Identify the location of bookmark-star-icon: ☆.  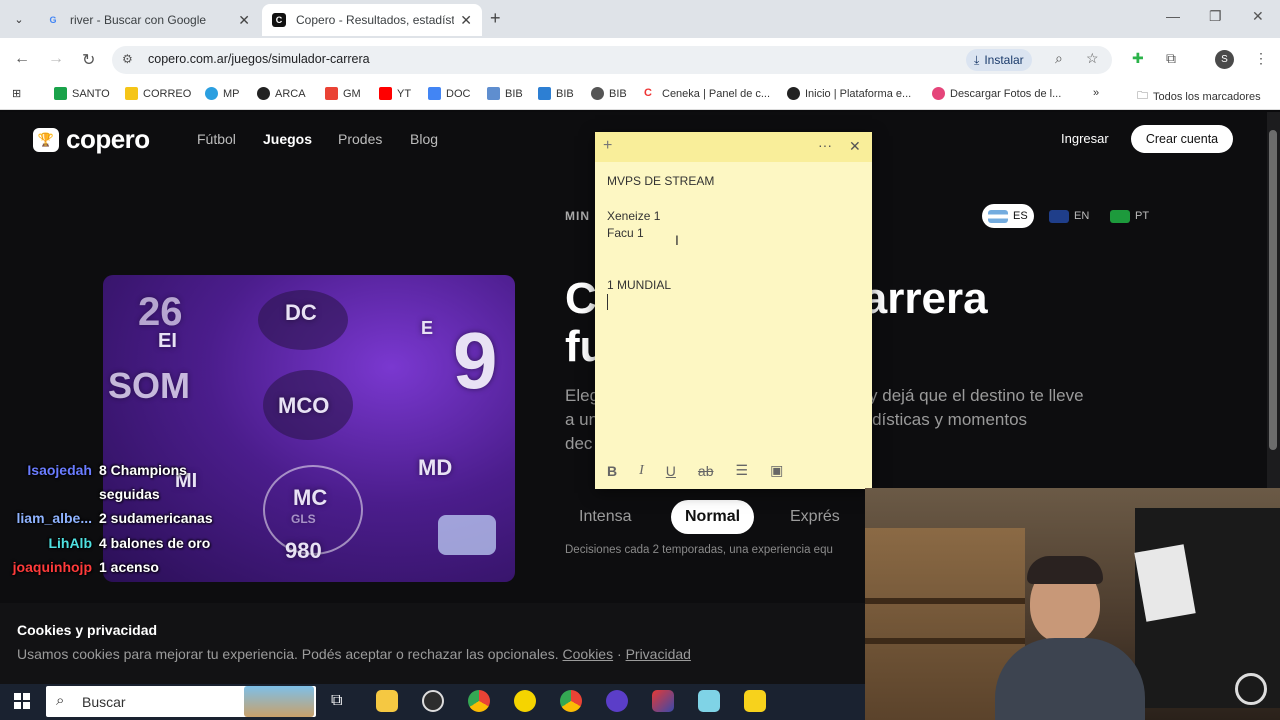
(1092, 58).